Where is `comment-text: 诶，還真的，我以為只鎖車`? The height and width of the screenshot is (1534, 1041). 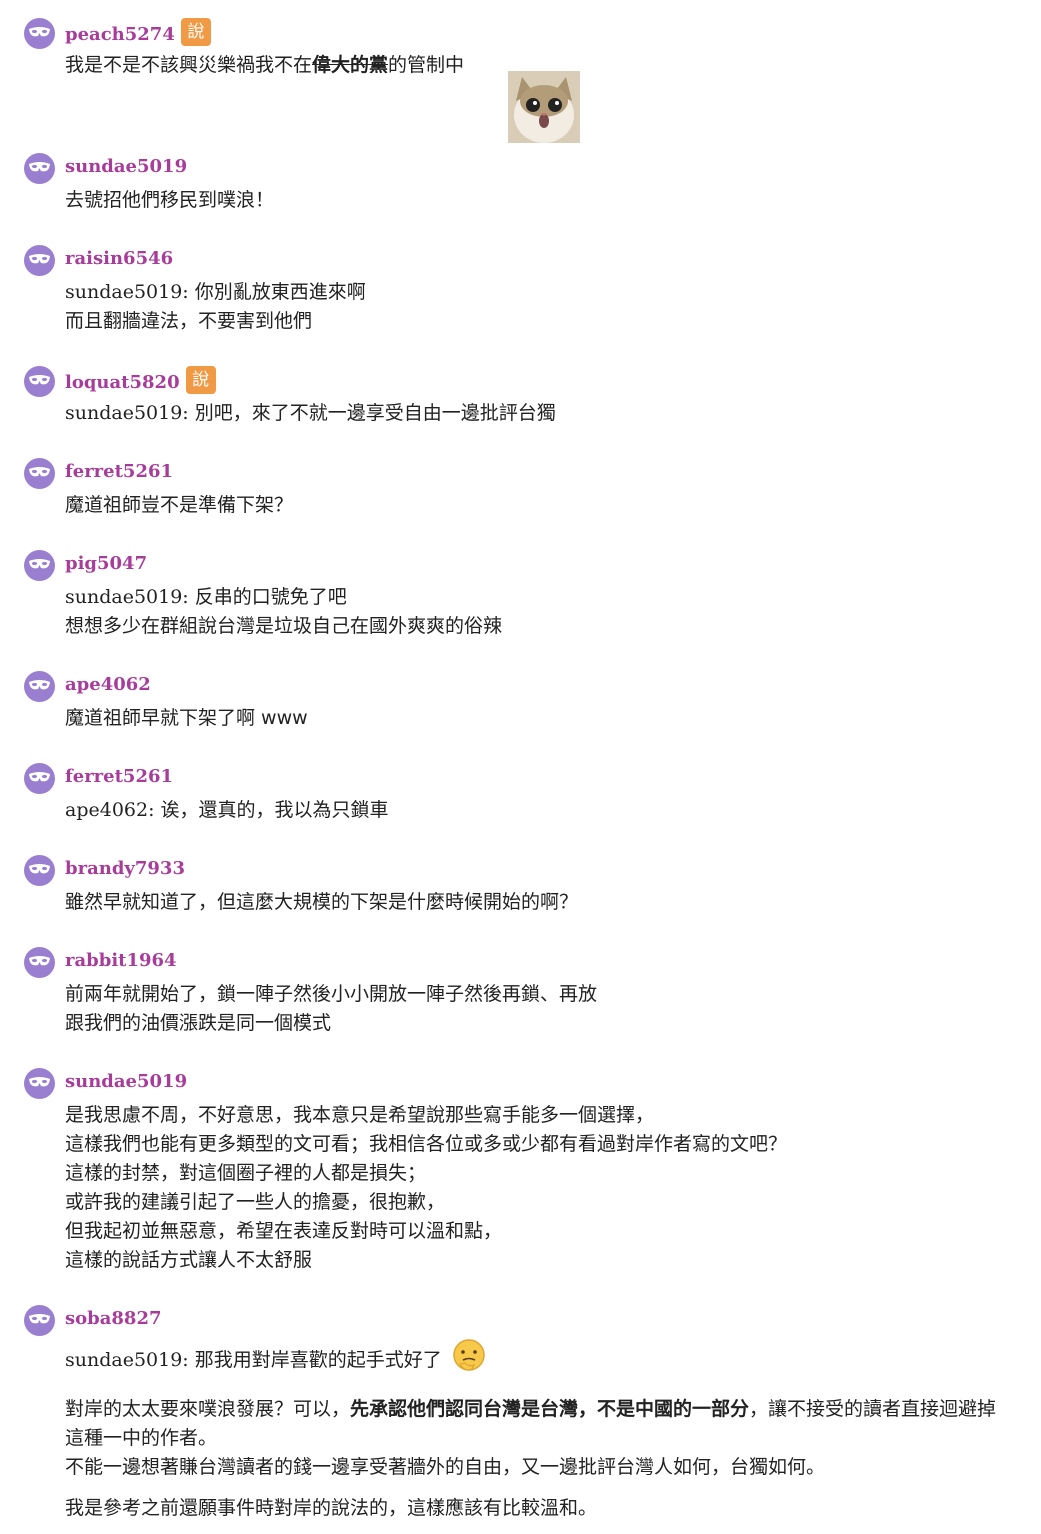 comment-text: 诶，還真的，我以為只鎖車 is located at coordinates (274, 810).